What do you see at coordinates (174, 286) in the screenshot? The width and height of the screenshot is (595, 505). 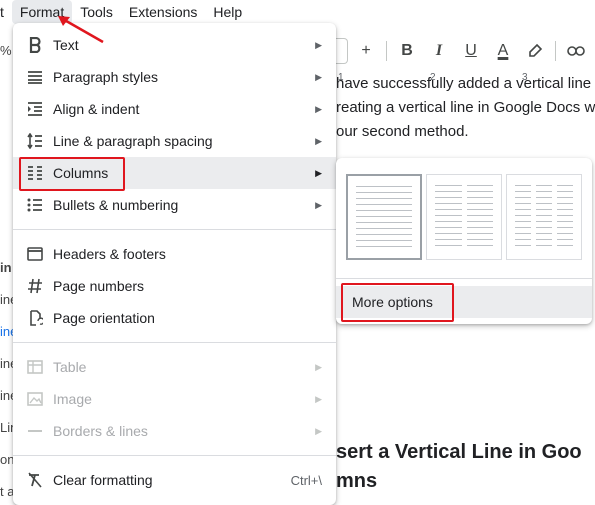 I see `menu-item-page-numbers: Page numbers` at bounding box center [174, 286].